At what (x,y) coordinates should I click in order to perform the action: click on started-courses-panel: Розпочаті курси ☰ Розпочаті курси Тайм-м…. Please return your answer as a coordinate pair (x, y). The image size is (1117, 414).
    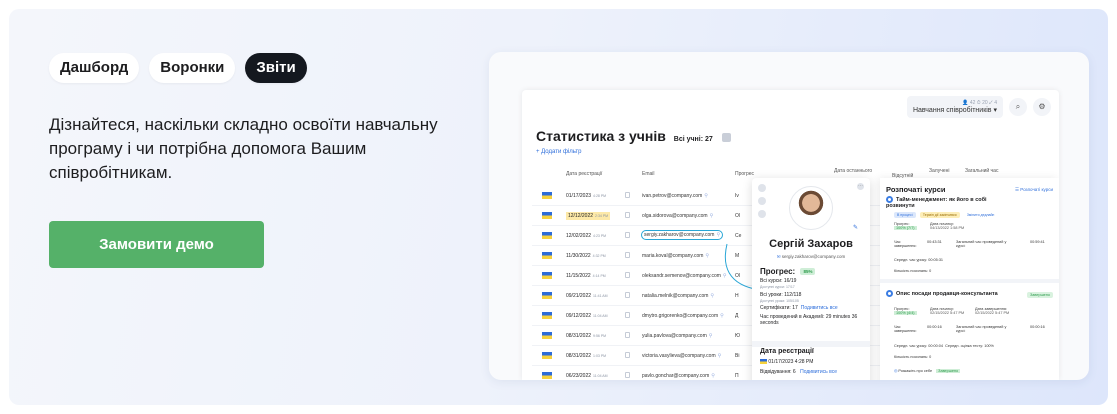
    Looking at the image, I should click on (969, 279).